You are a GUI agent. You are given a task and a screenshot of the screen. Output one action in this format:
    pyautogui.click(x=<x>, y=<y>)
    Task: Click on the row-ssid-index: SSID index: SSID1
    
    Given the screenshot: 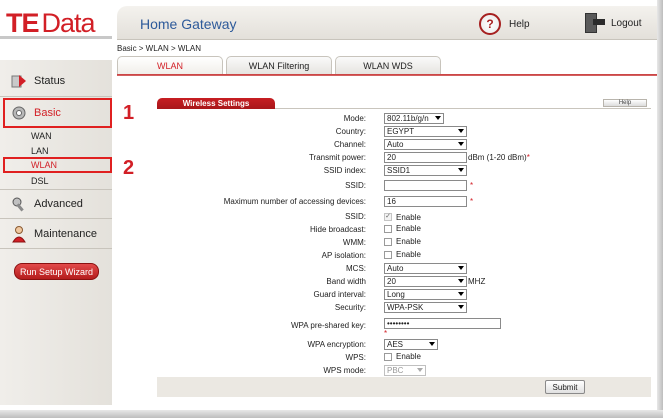 What is the action you would take?
    pyautogui.click(x=404, y=171)
    